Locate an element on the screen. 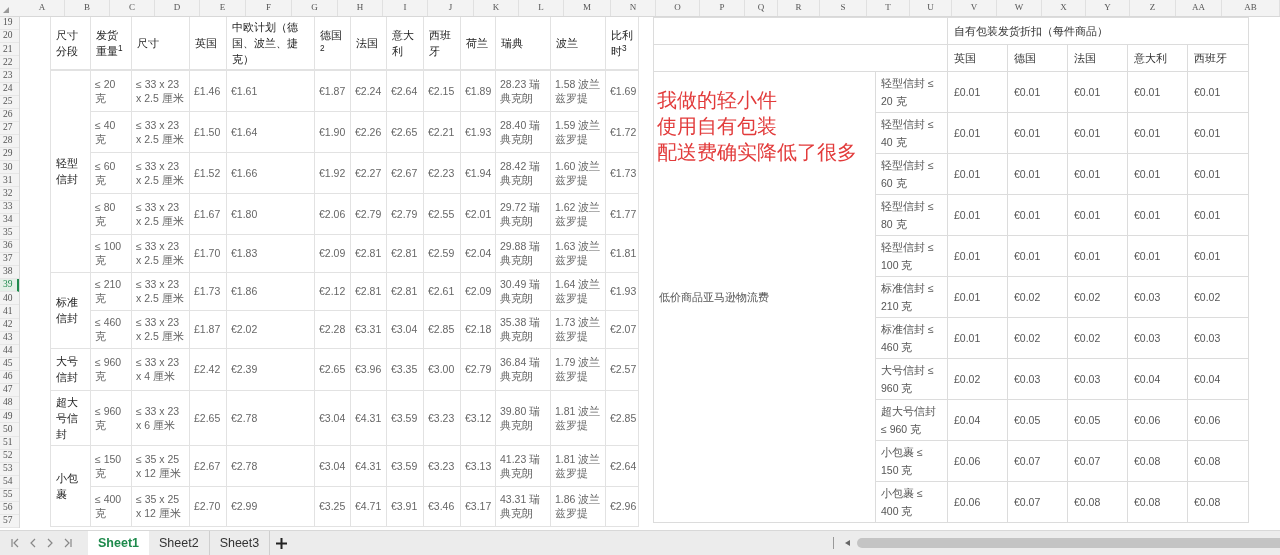  table-cell: ≤ 33 x 23 x 2.5 厘米 is located at coordinates (160, 131).